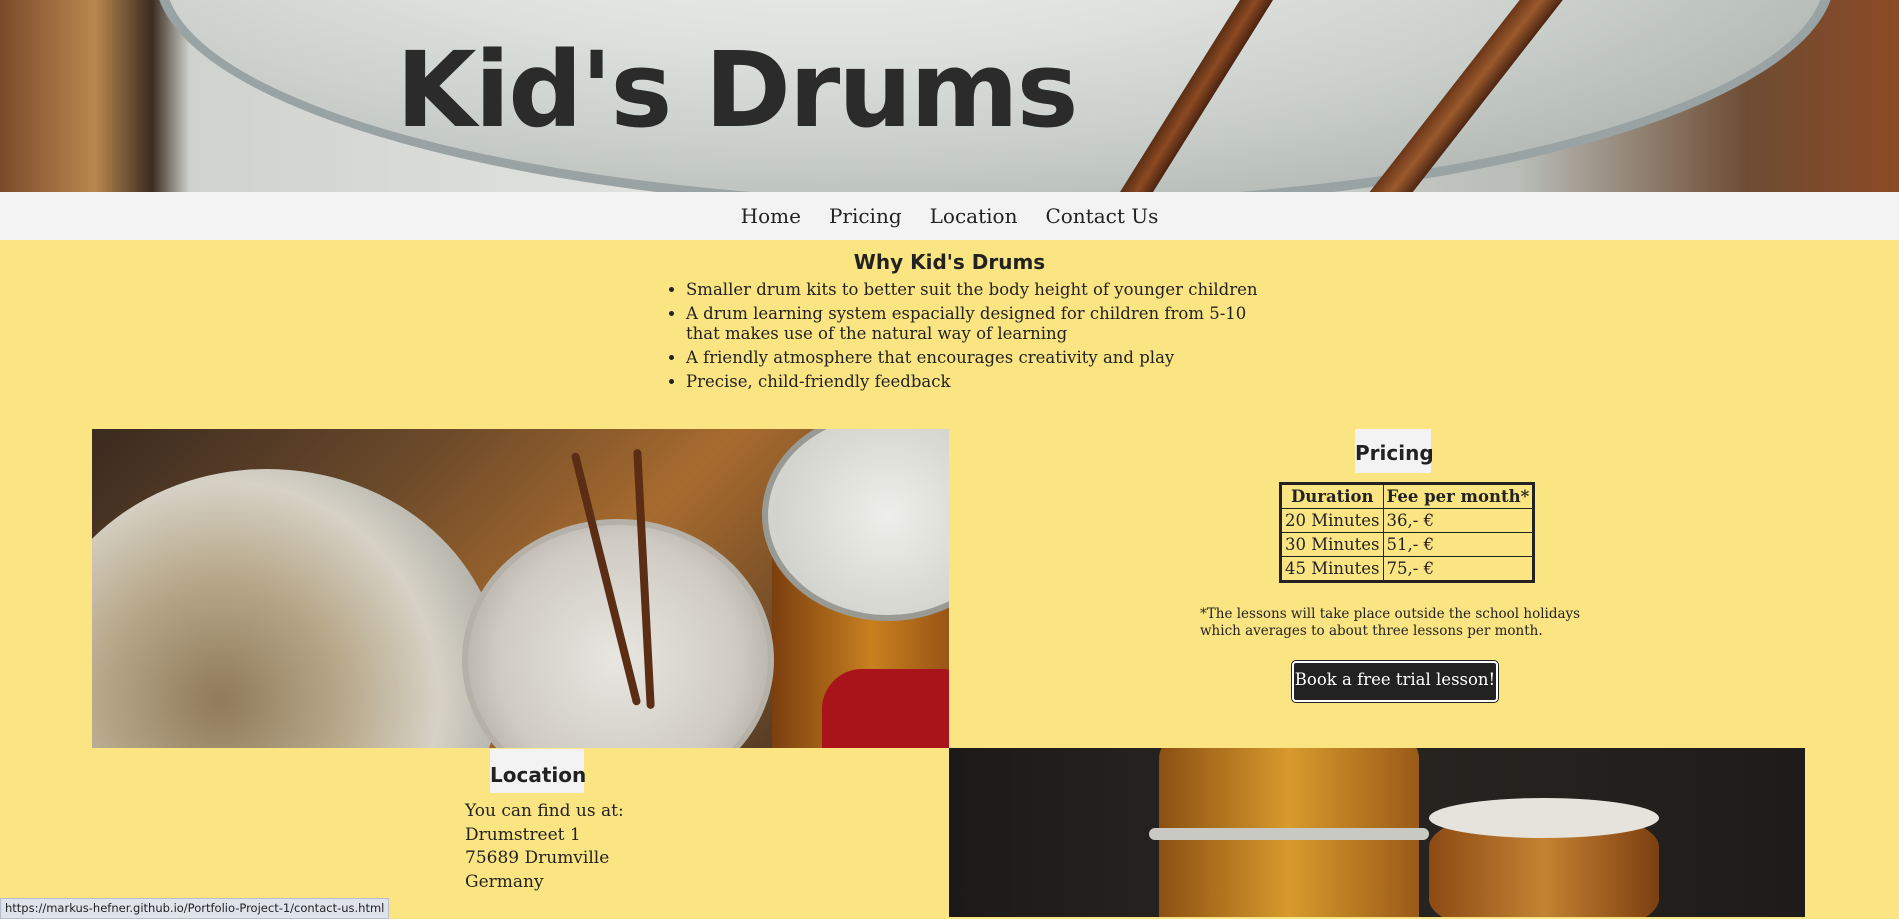  Describe the element at coordinates (1458, 544) in the screenshot. I see `table-cell: 51,- €` at that location.